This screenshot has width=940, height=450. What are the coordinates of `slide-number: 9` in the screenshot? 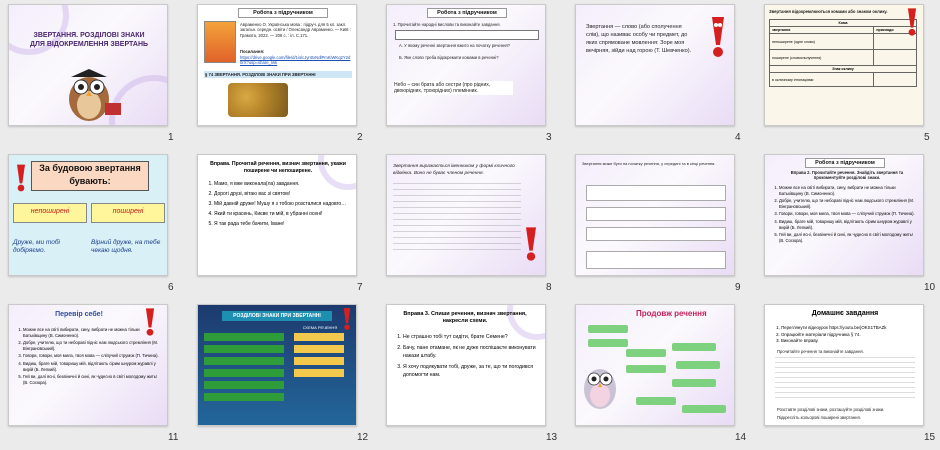 It's located at (738, 287).